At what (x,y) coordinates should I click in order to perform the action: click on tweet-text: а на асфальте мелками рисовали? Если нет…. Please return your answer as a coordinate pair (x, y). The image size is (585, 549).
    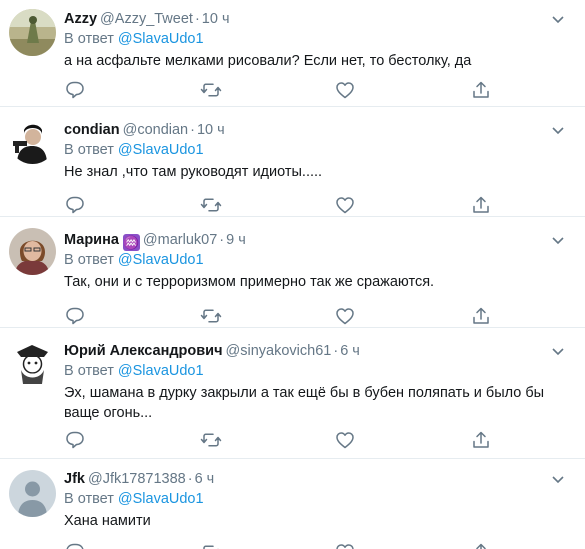
    Looking at the image, I should click on (268, 61).